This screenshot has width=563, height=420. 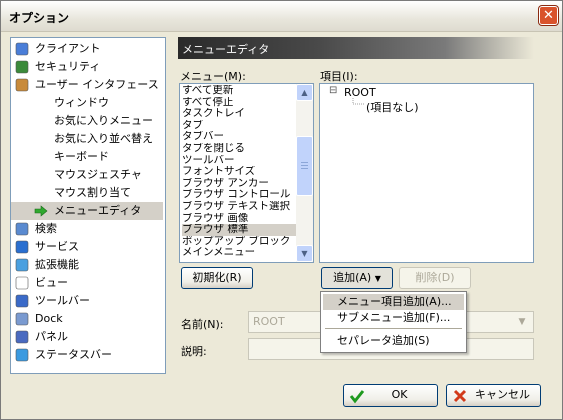 I want to click on nav-item: サービス, so click(x=87, y=247).